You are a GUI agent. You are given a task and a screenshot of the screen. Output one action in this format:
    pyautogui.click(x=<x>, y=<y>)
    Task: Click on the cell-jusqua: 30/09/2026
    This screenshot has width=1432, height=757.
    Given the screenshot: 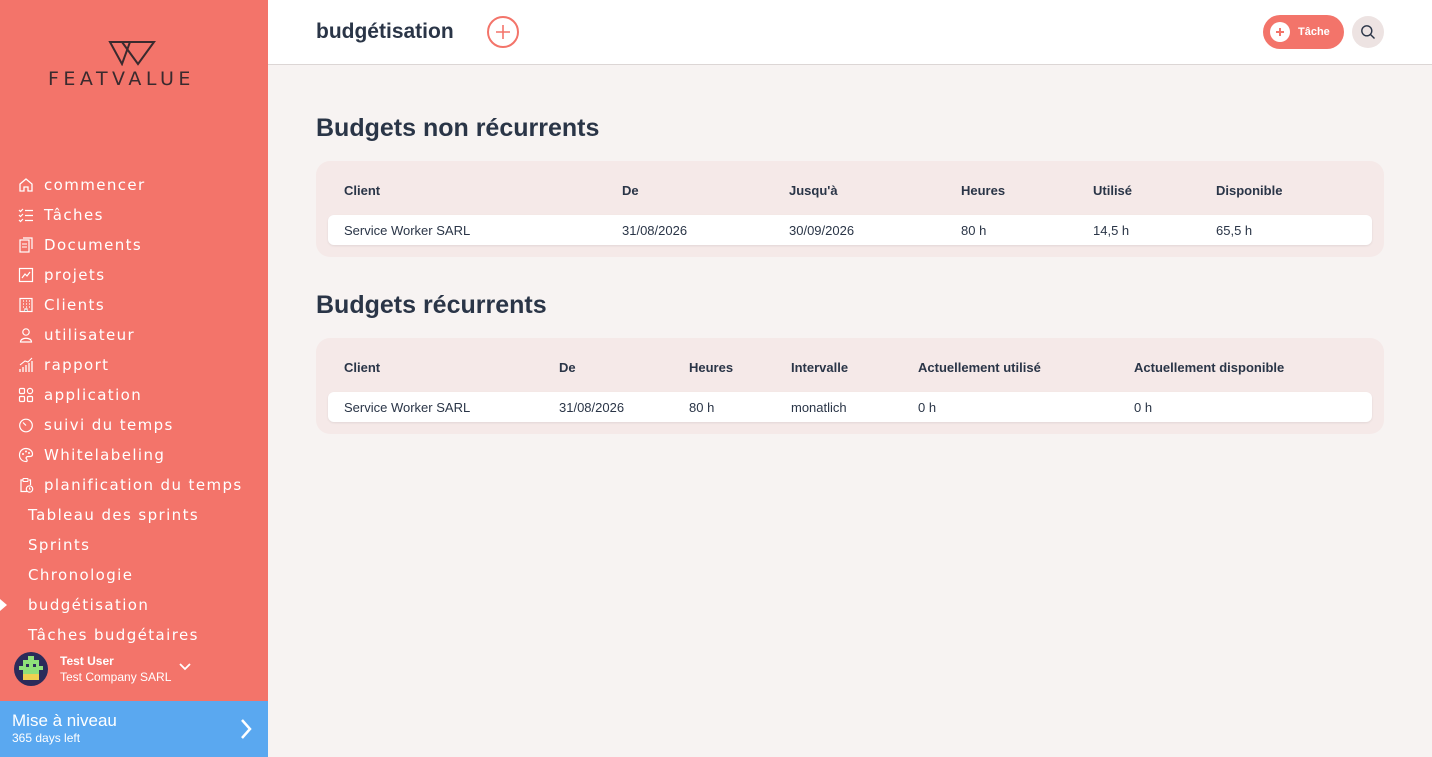 What is the action you would take?
    pyautogui.click(x=822, y=230)
    